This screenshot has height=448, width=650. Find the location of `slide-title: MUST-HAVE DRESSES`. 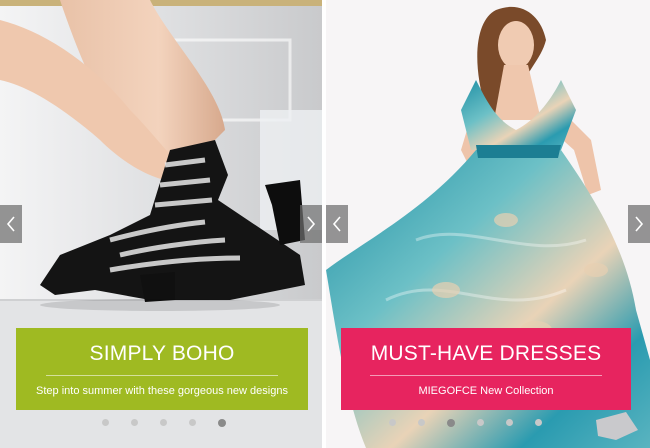

slide-title: MUST-HAVE DRESSES is located at coordinates (486, 353).